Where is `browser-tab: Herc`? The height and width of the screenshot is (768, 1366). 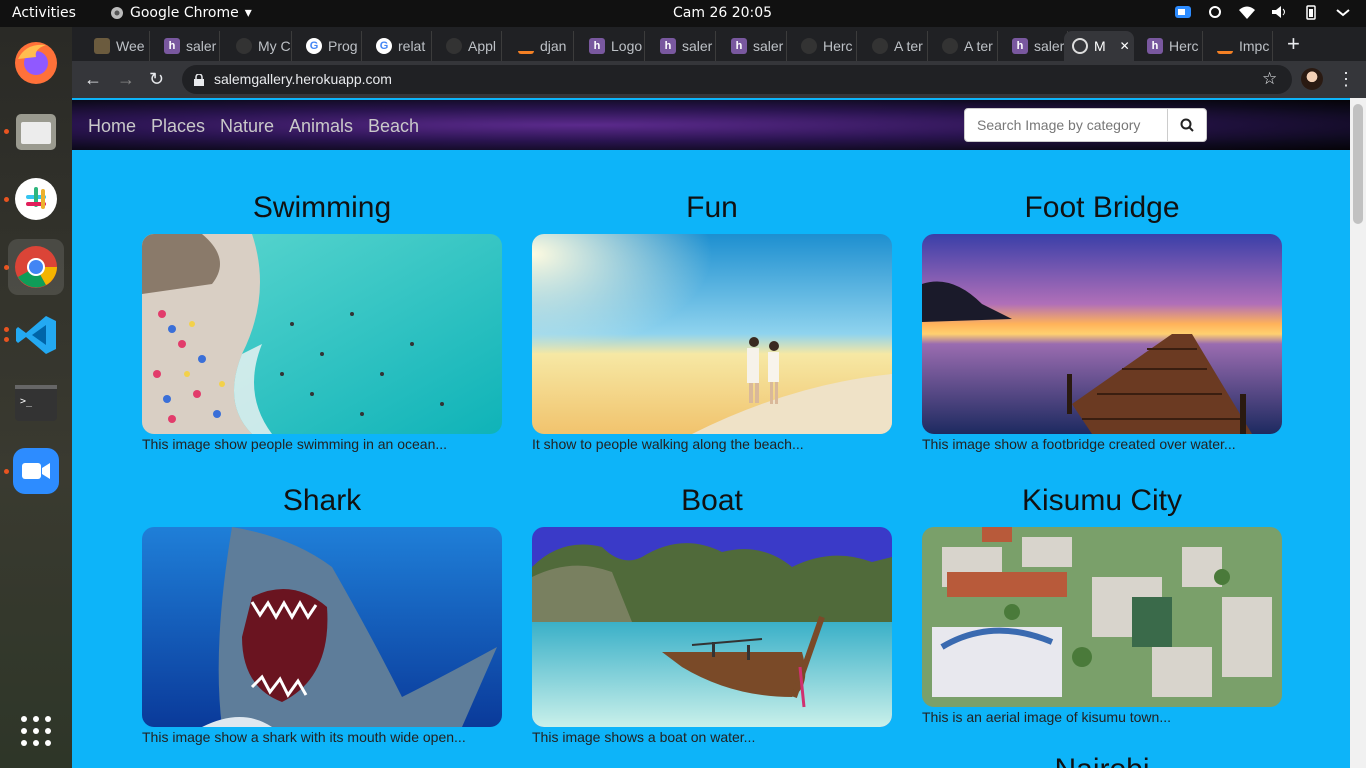
browser-tab: Herc is located at coordinates (822, 46).